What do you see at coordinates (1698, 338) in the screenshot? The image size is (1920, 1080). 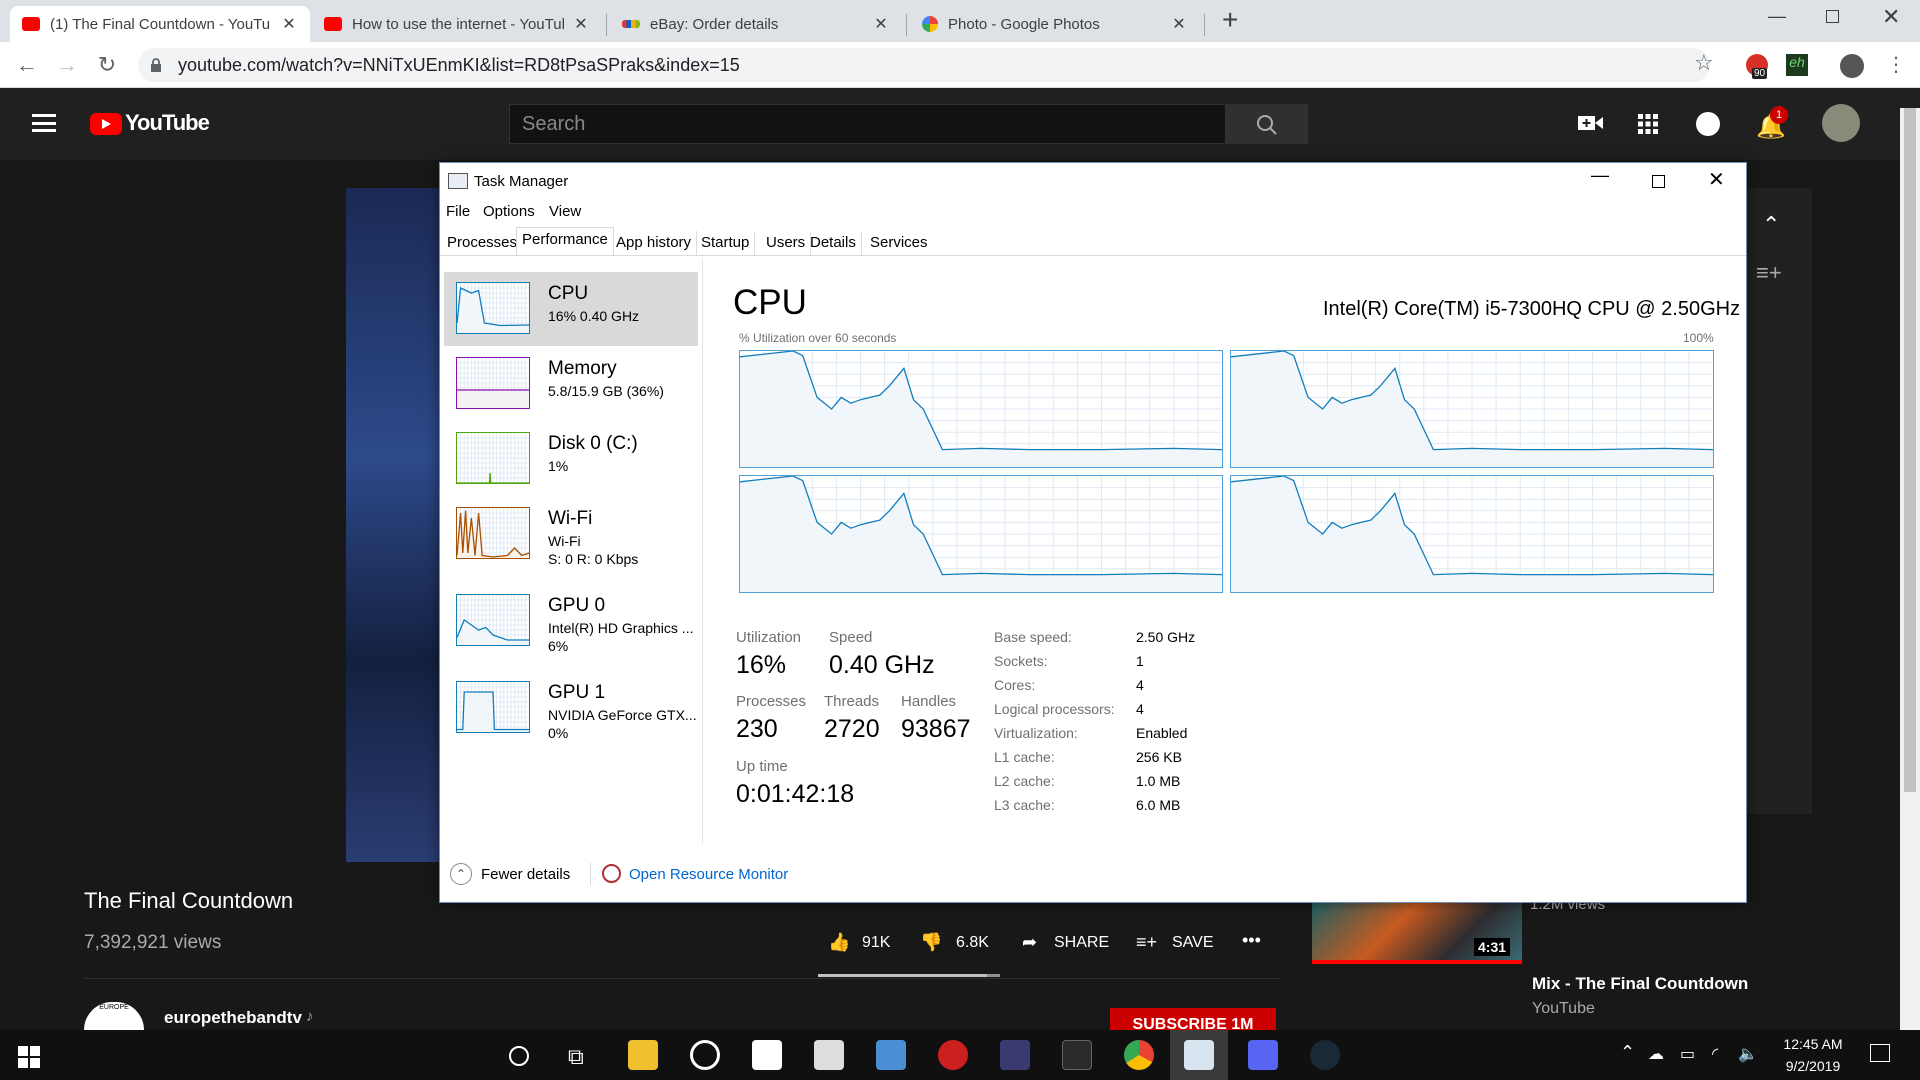 I see `graph-max-label: 100%` at bounding box center [1698, 338].